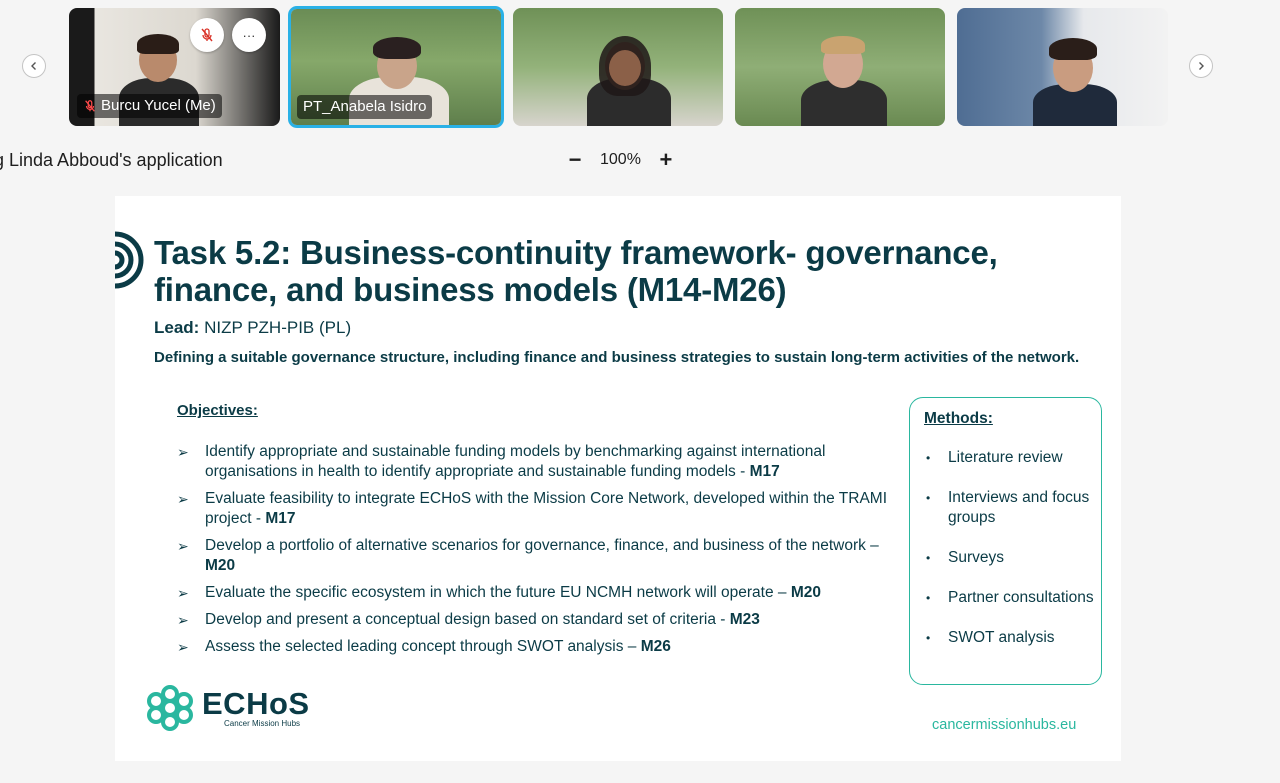  I want to click on echos-wordmark: ECHoS Cancer Mission Hubs, so click(256, 706).